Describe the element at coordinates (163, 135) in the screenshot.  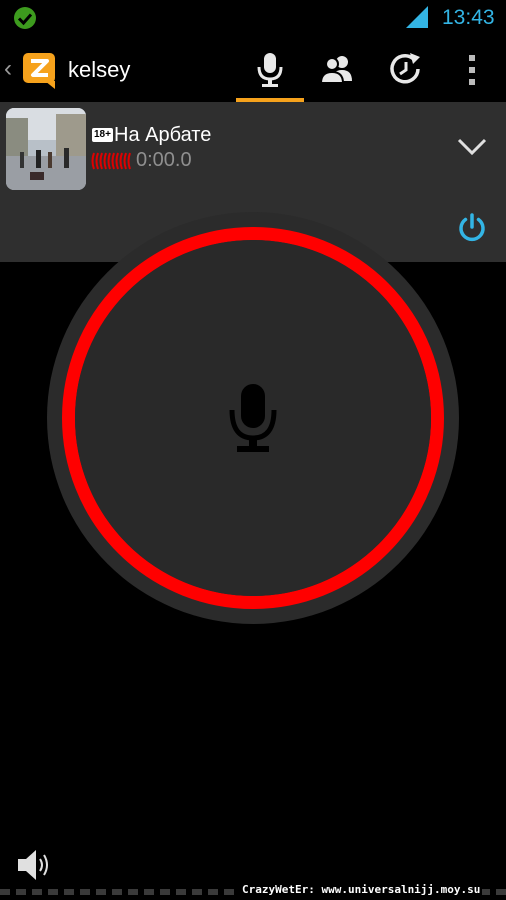
I see `channel-name: На Арбате` at that location.